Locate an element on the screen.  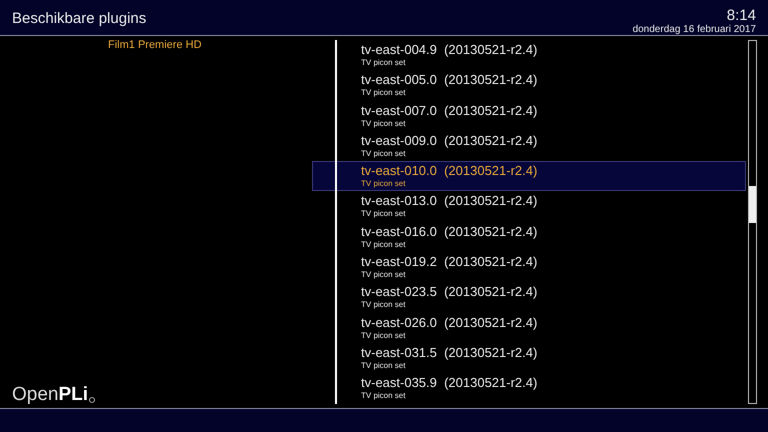
plugin-item: tv-east-004.9 (20130521-r2.4) TV picon set is located at coordinates (529, 55).